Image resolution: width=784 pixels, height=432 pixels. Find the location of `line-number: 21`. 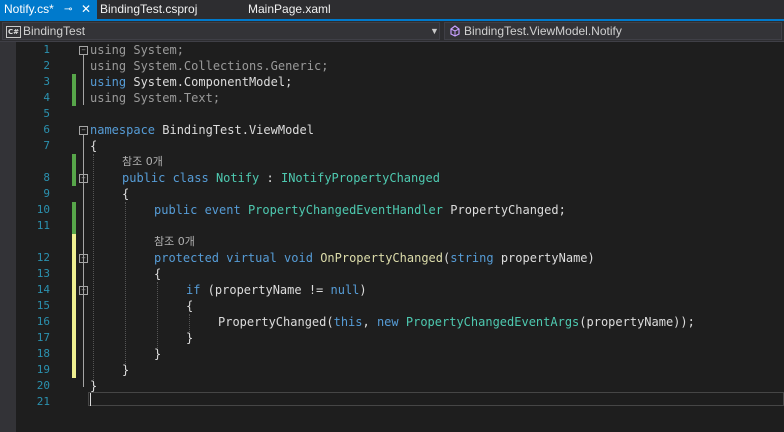

line-number: 21 is located at coordinates (43, 401).